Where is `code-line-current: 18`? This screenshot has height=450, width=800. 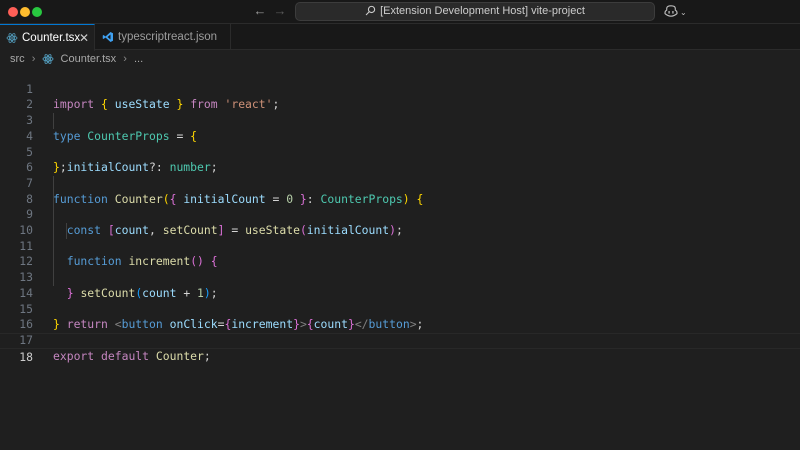 code-line-current: 18 is located at coordinates (400, 348).